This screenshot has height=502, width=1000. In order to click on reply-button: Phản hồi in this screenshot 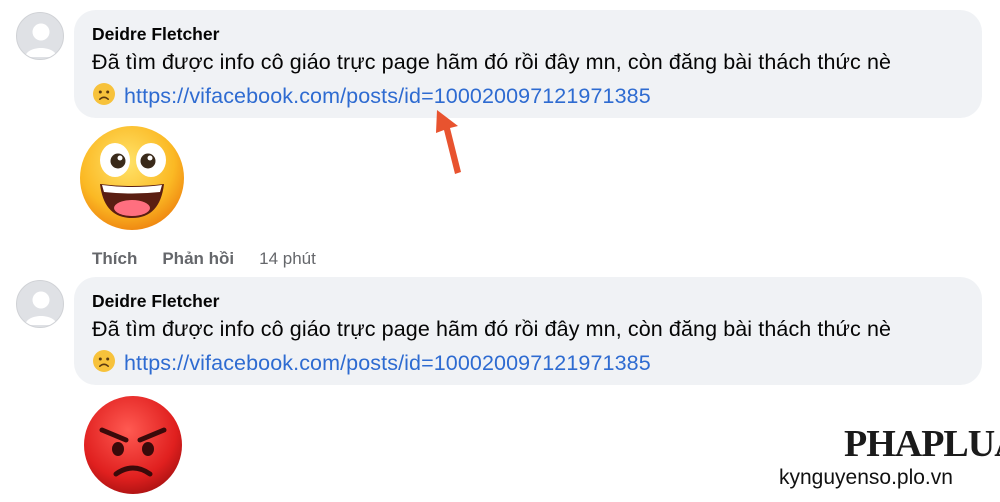, I will do `click(198, 259)`.